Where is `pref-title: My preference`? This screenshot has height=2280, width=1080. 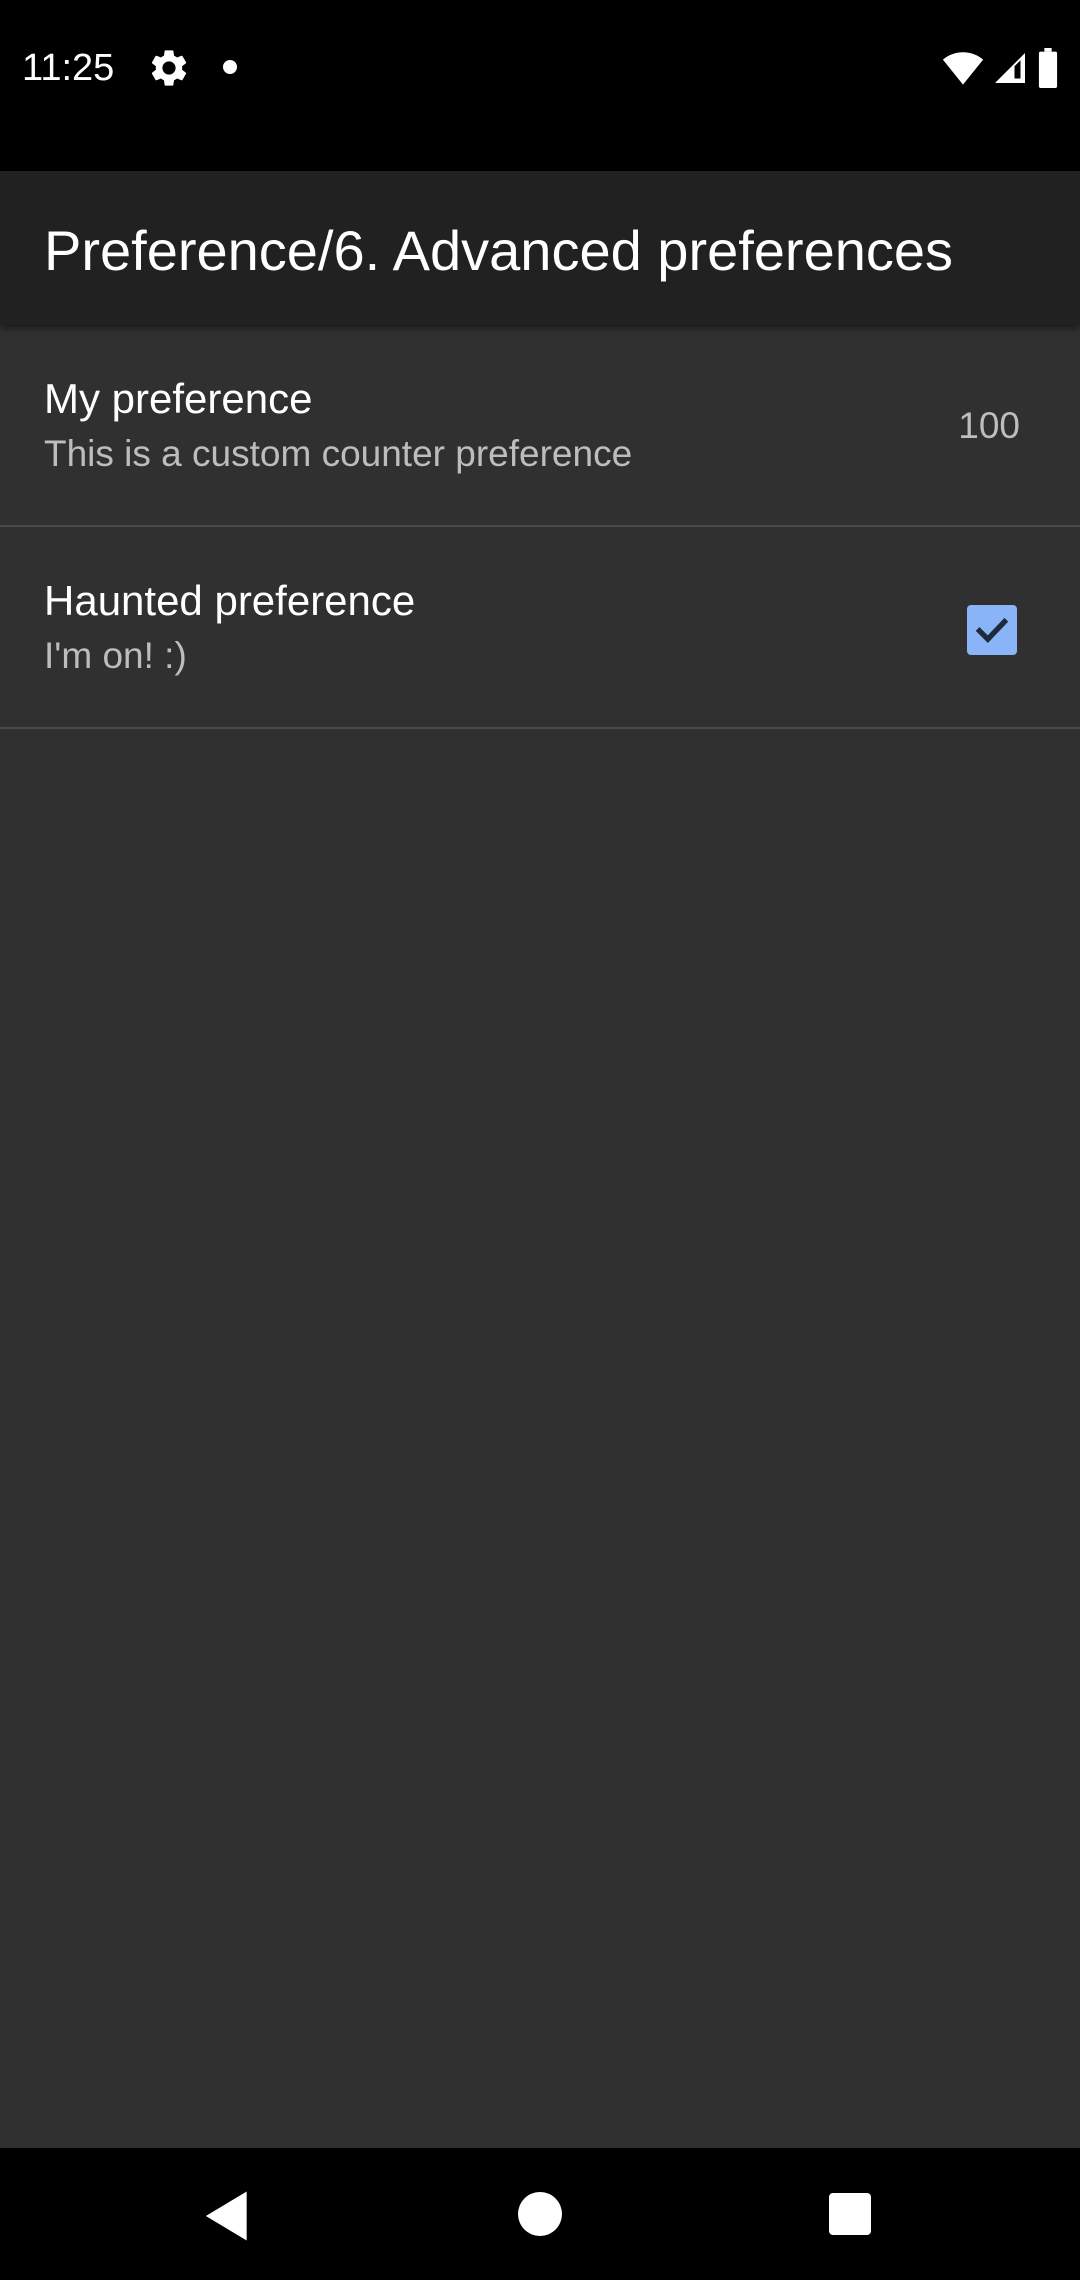
pref-title: My preference is located at coordinates (178, 398).